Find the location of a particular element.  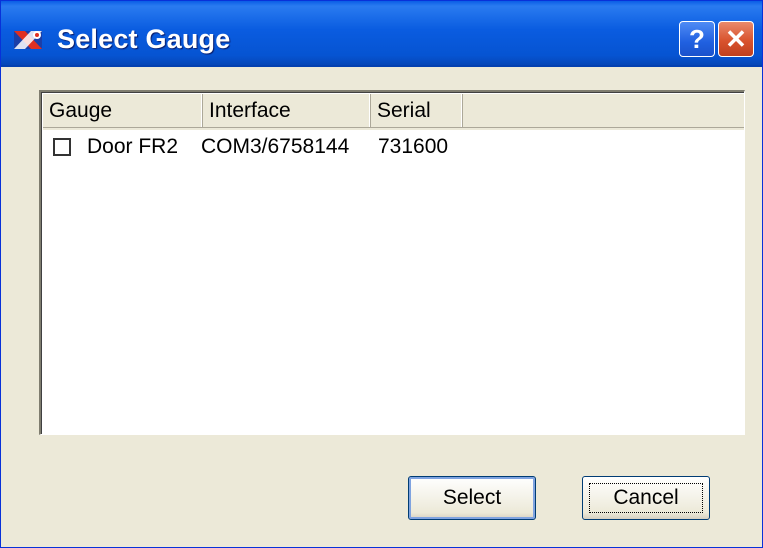

cancel-button: Cancel is located at coordinates (646, 498).